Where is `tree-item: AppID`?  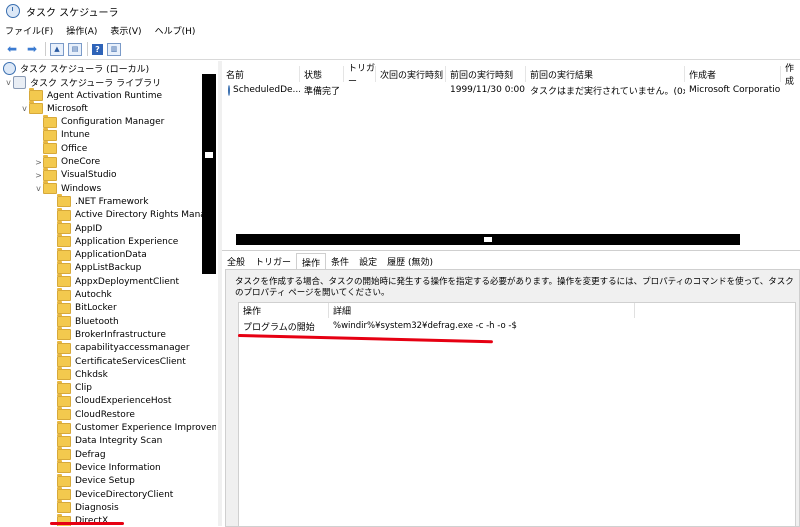 tree-item: AppID is located at coordinates (75, 228).